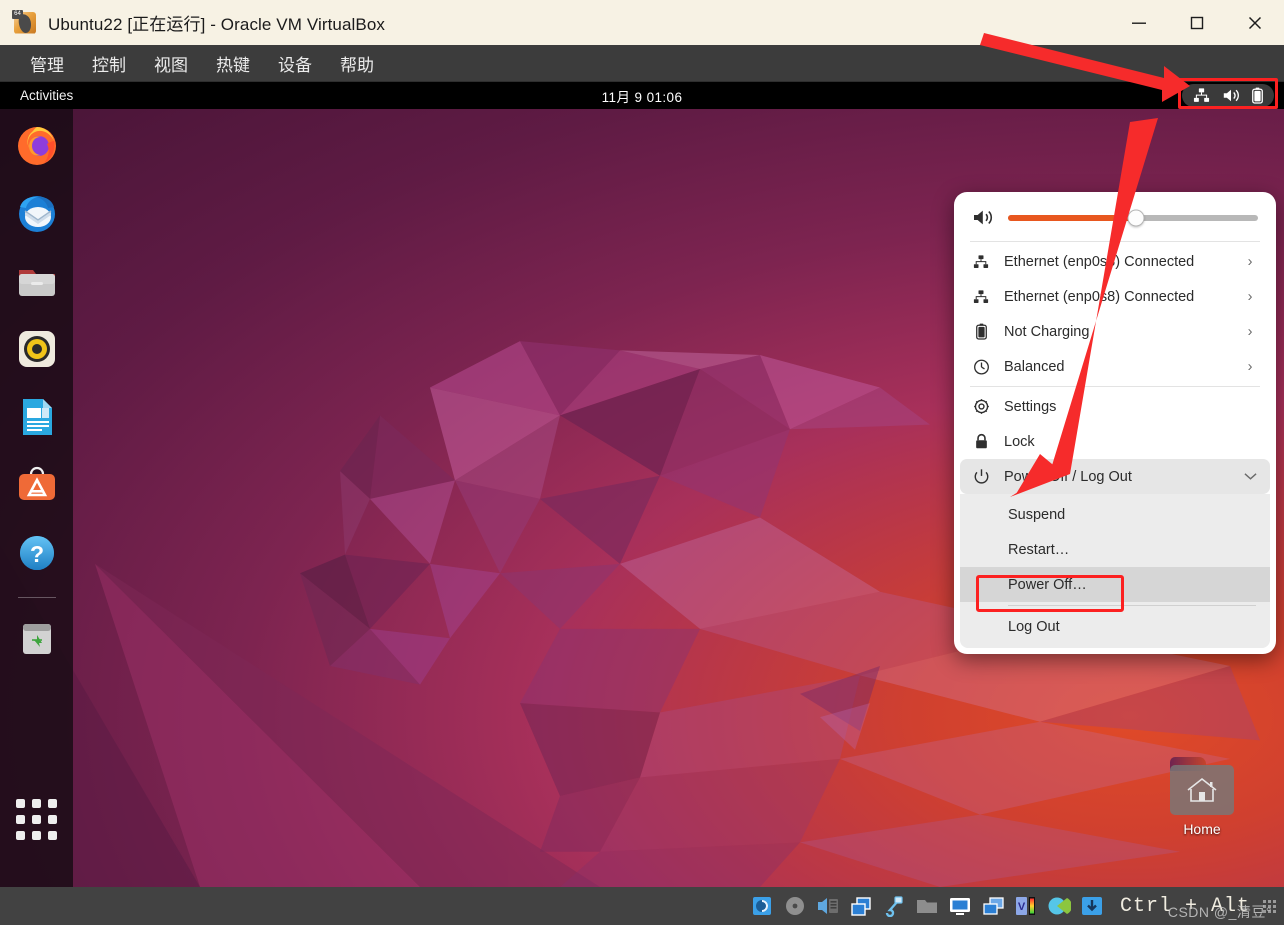  What do you see at coordinates (960, 906) in the screenshot?
I see `display-icon` at bounding box center [960, 906].